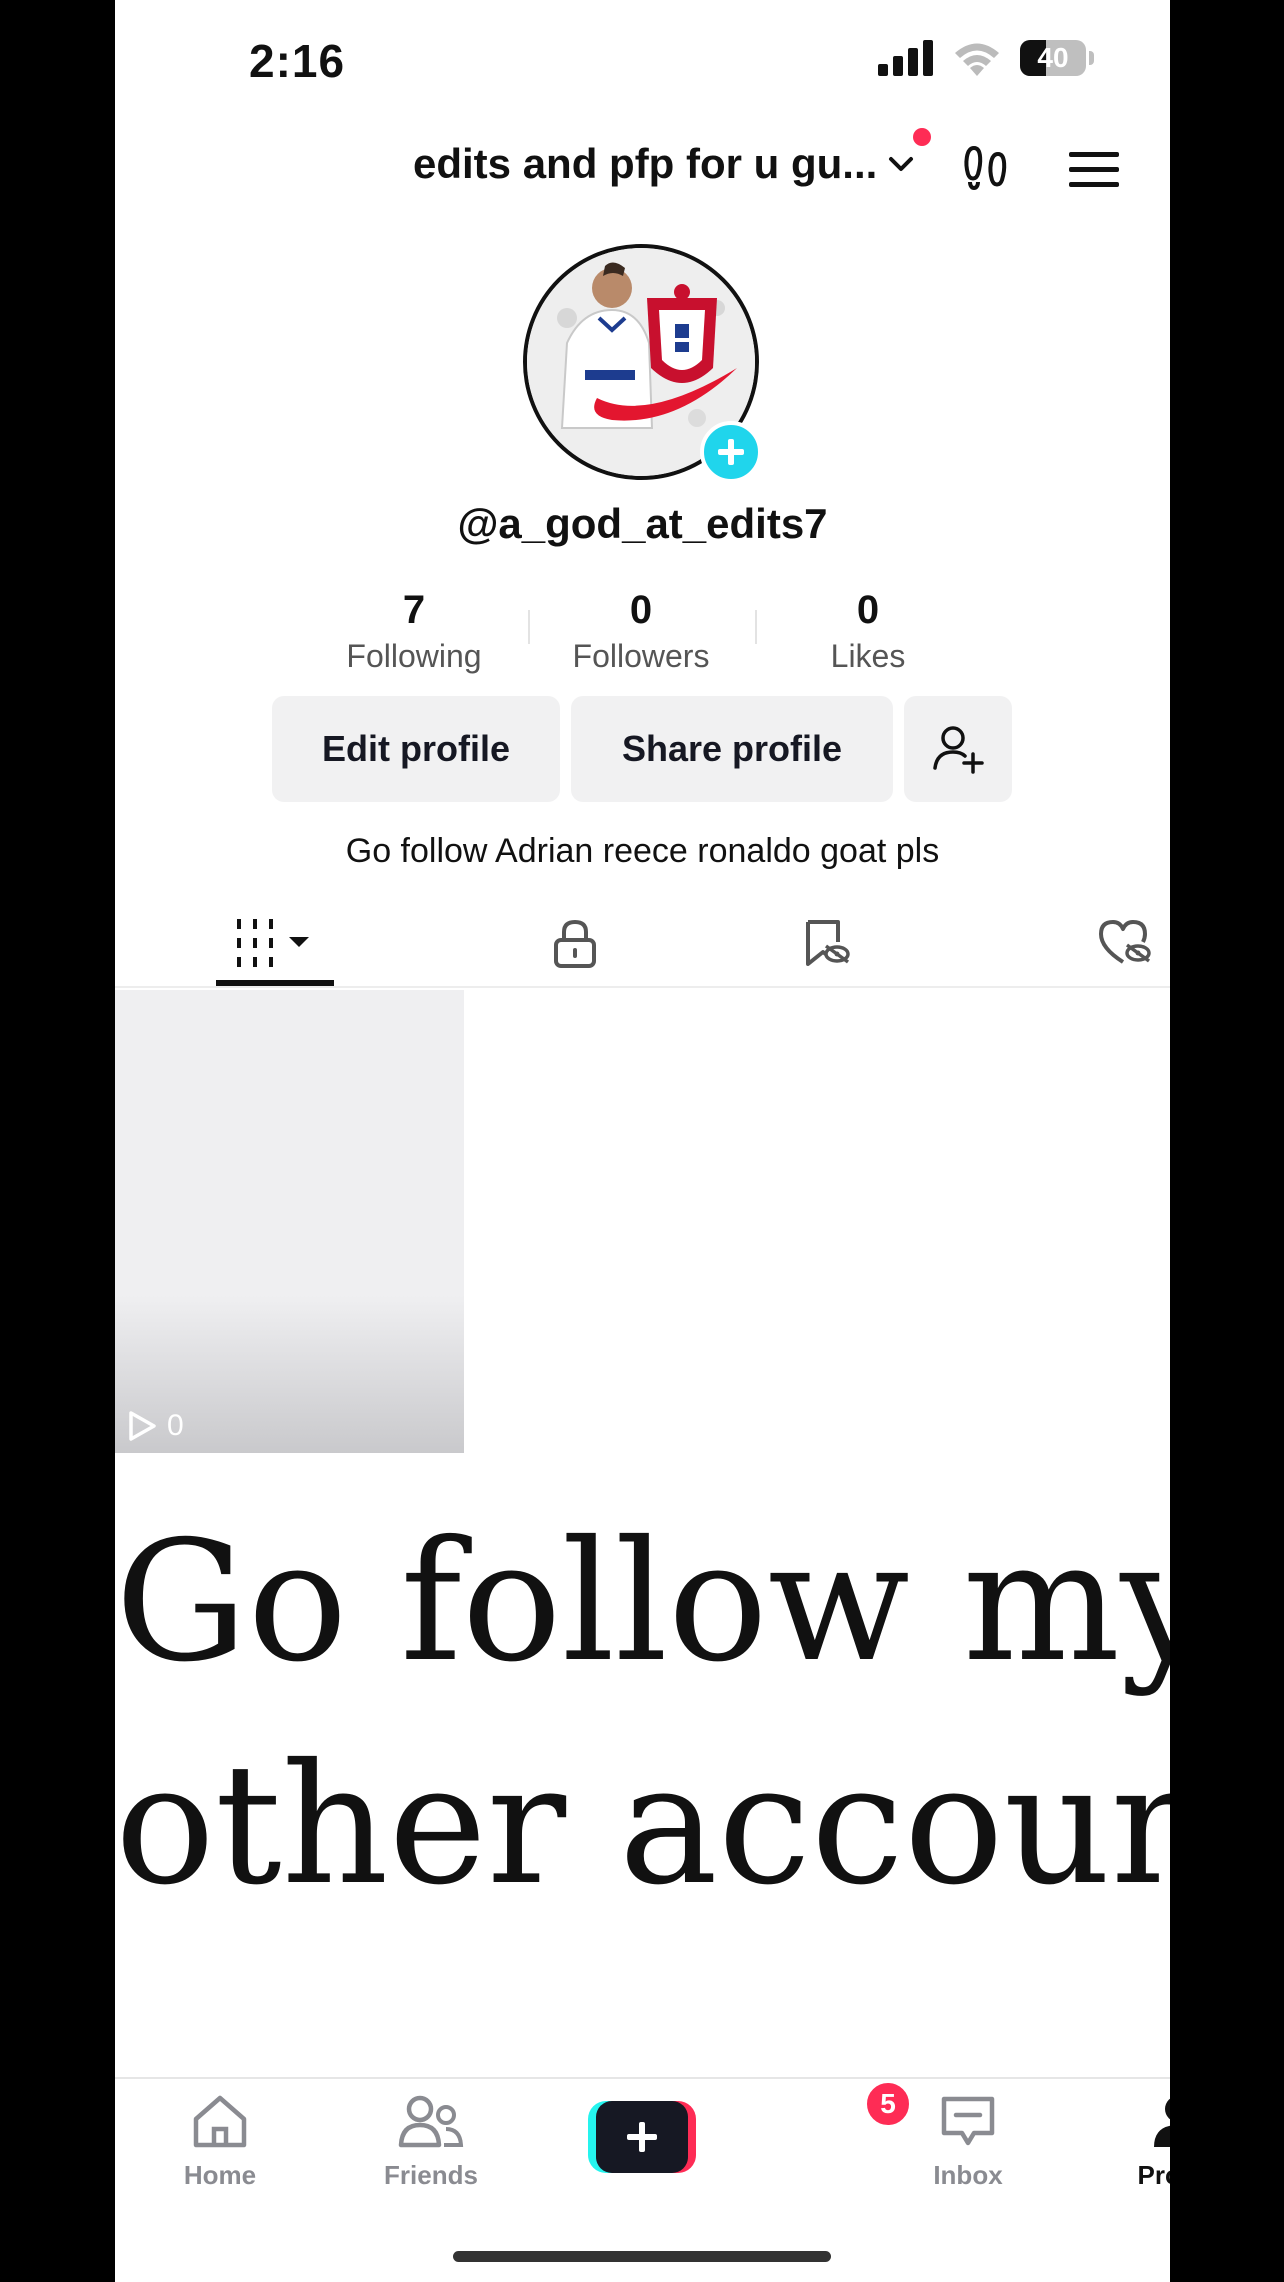 The width and height of the screenshot is (1284, 2282). I want to click on liked-hidden-icon, so click(1125, 942).